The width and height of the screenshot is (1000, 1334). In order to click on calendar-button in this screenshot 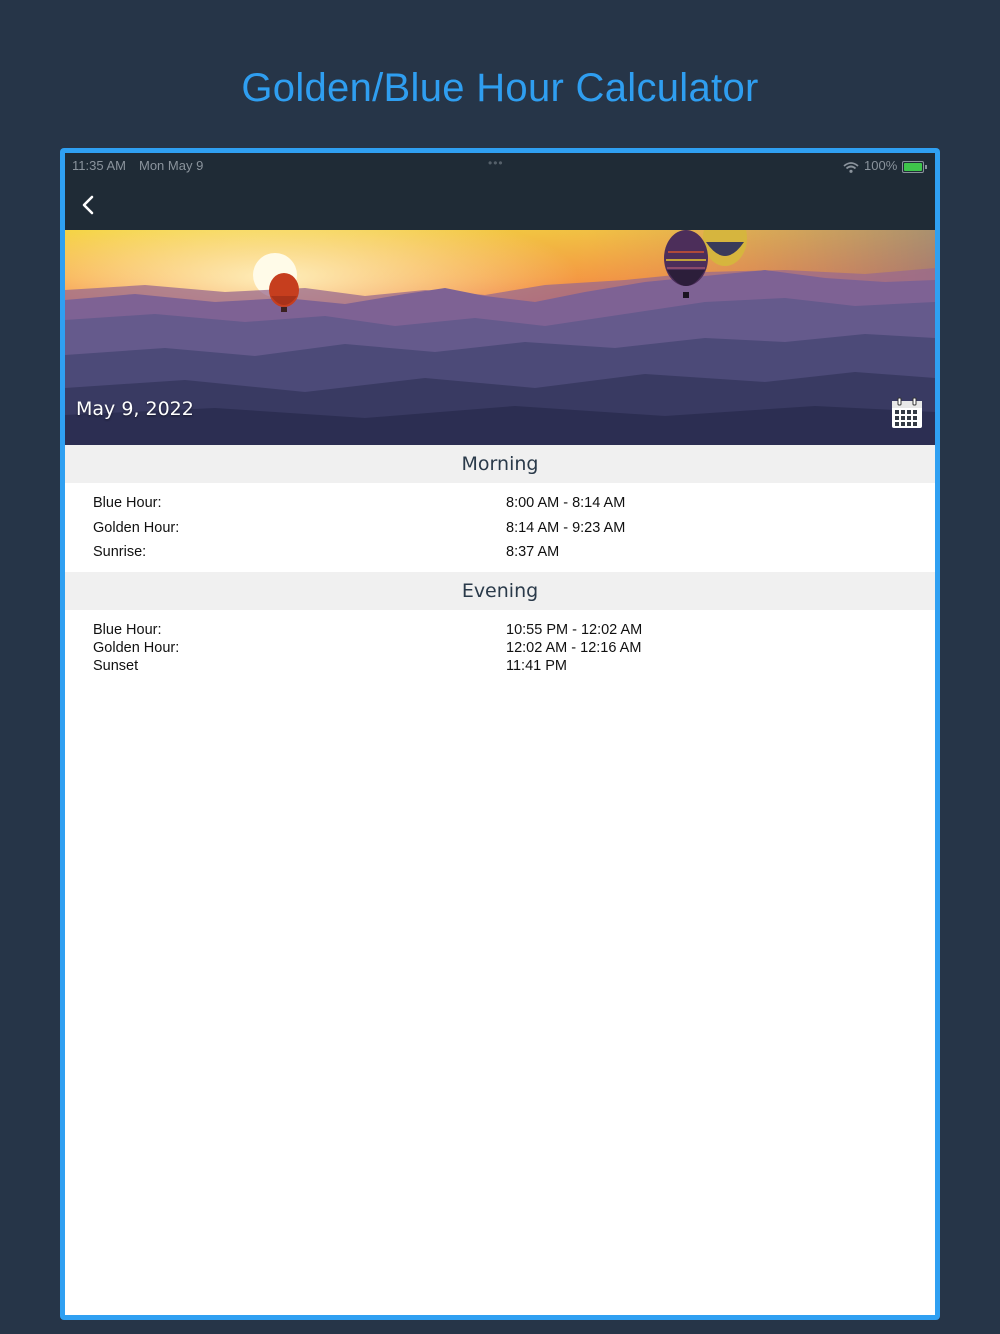, I will do `click(907, 413)`.